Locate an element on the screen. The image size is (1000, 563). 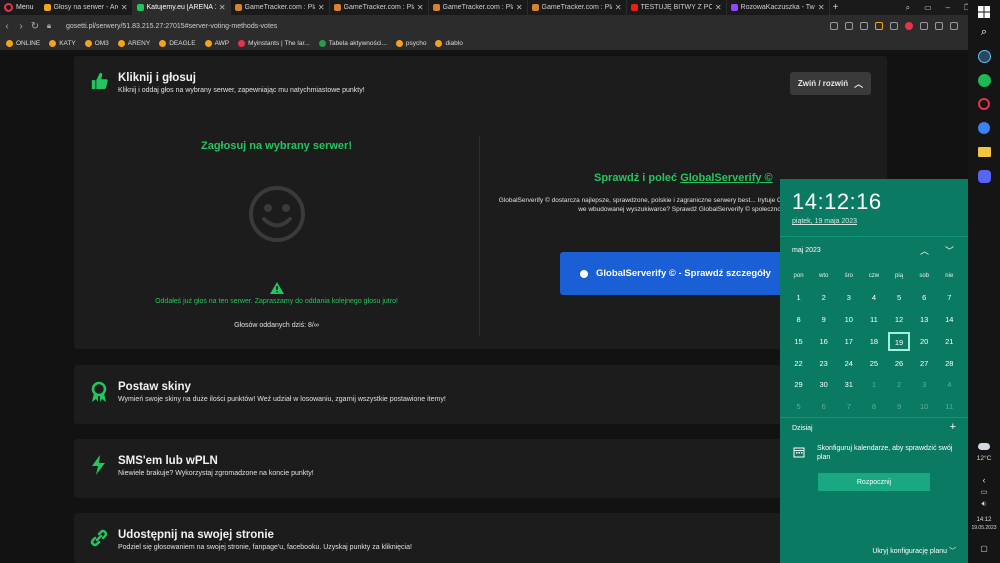
extensions-icon is located at coordinates (939, 26).